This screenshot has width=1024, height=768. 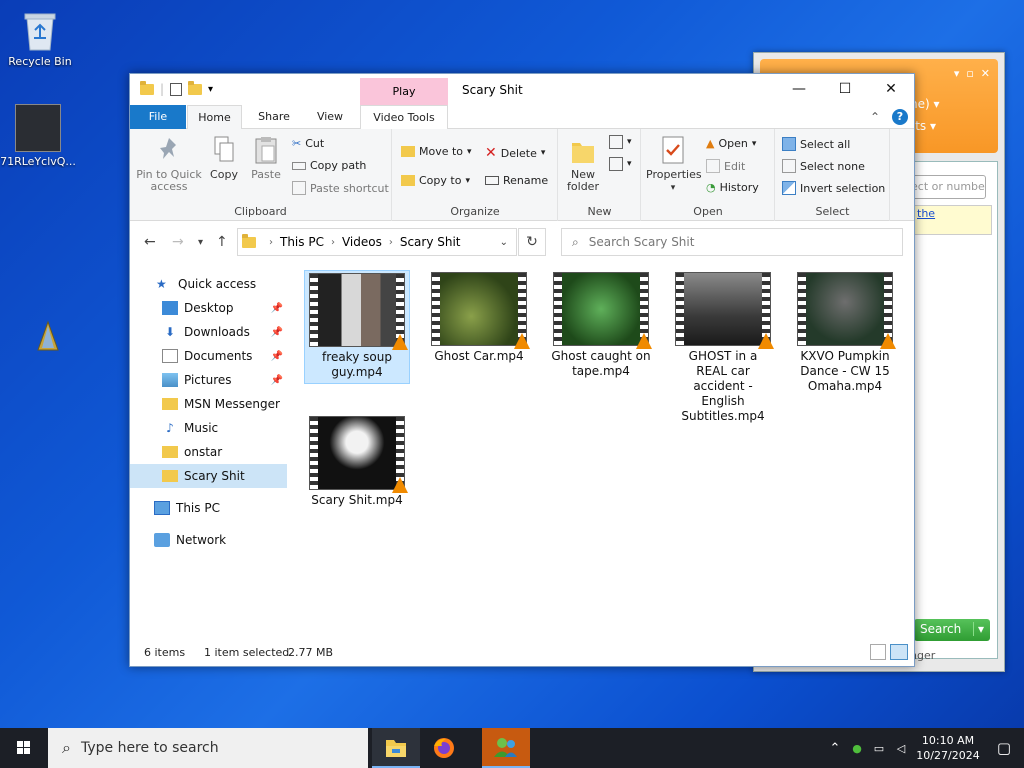 I want to click on firefox-icon, so click(x=444, y=748).